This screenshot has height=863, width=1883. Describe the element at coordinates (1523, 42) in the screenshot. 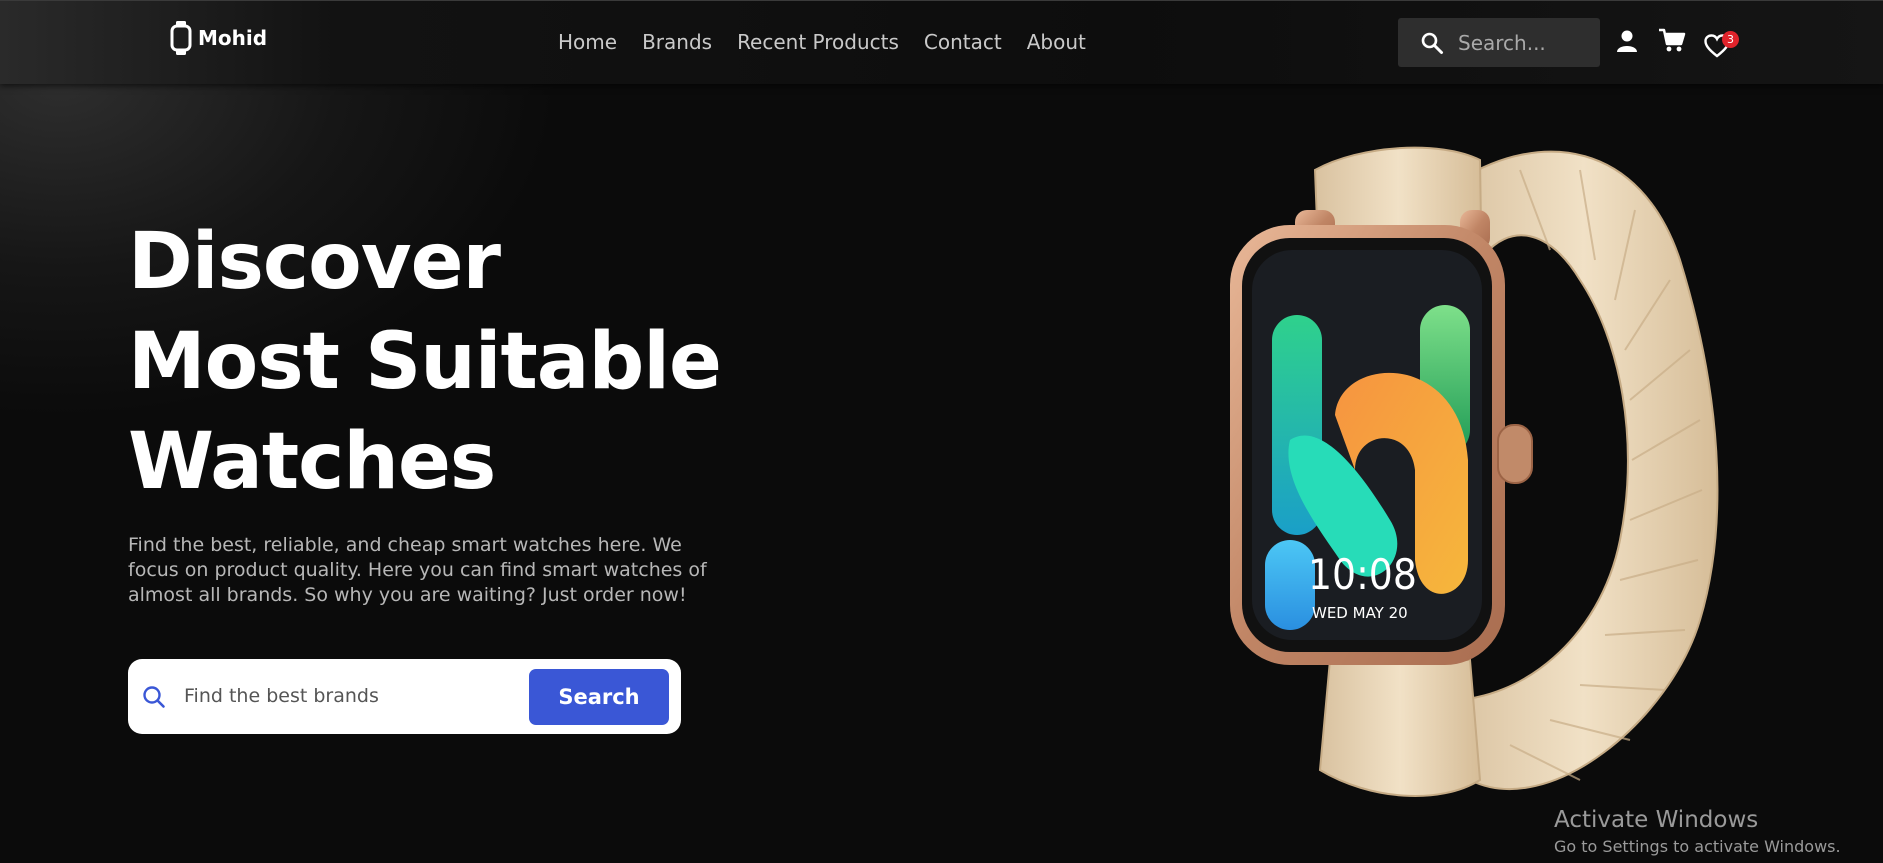

I see `nav-search-input` at that location.